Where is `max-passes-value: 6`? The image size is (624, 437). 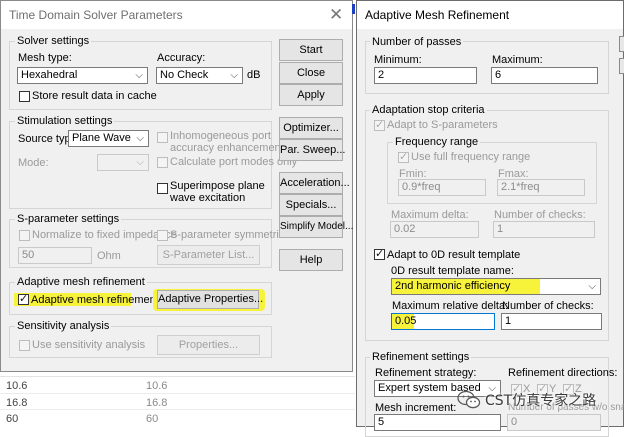
max-passes-value: 6 is located at coordinates (498, 75).